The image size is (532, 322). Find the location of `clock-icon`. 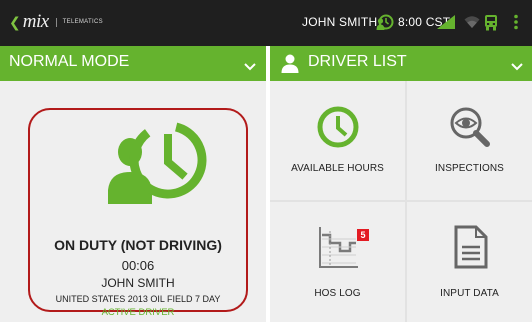

clock-icon is located at coordinates (338, 129).